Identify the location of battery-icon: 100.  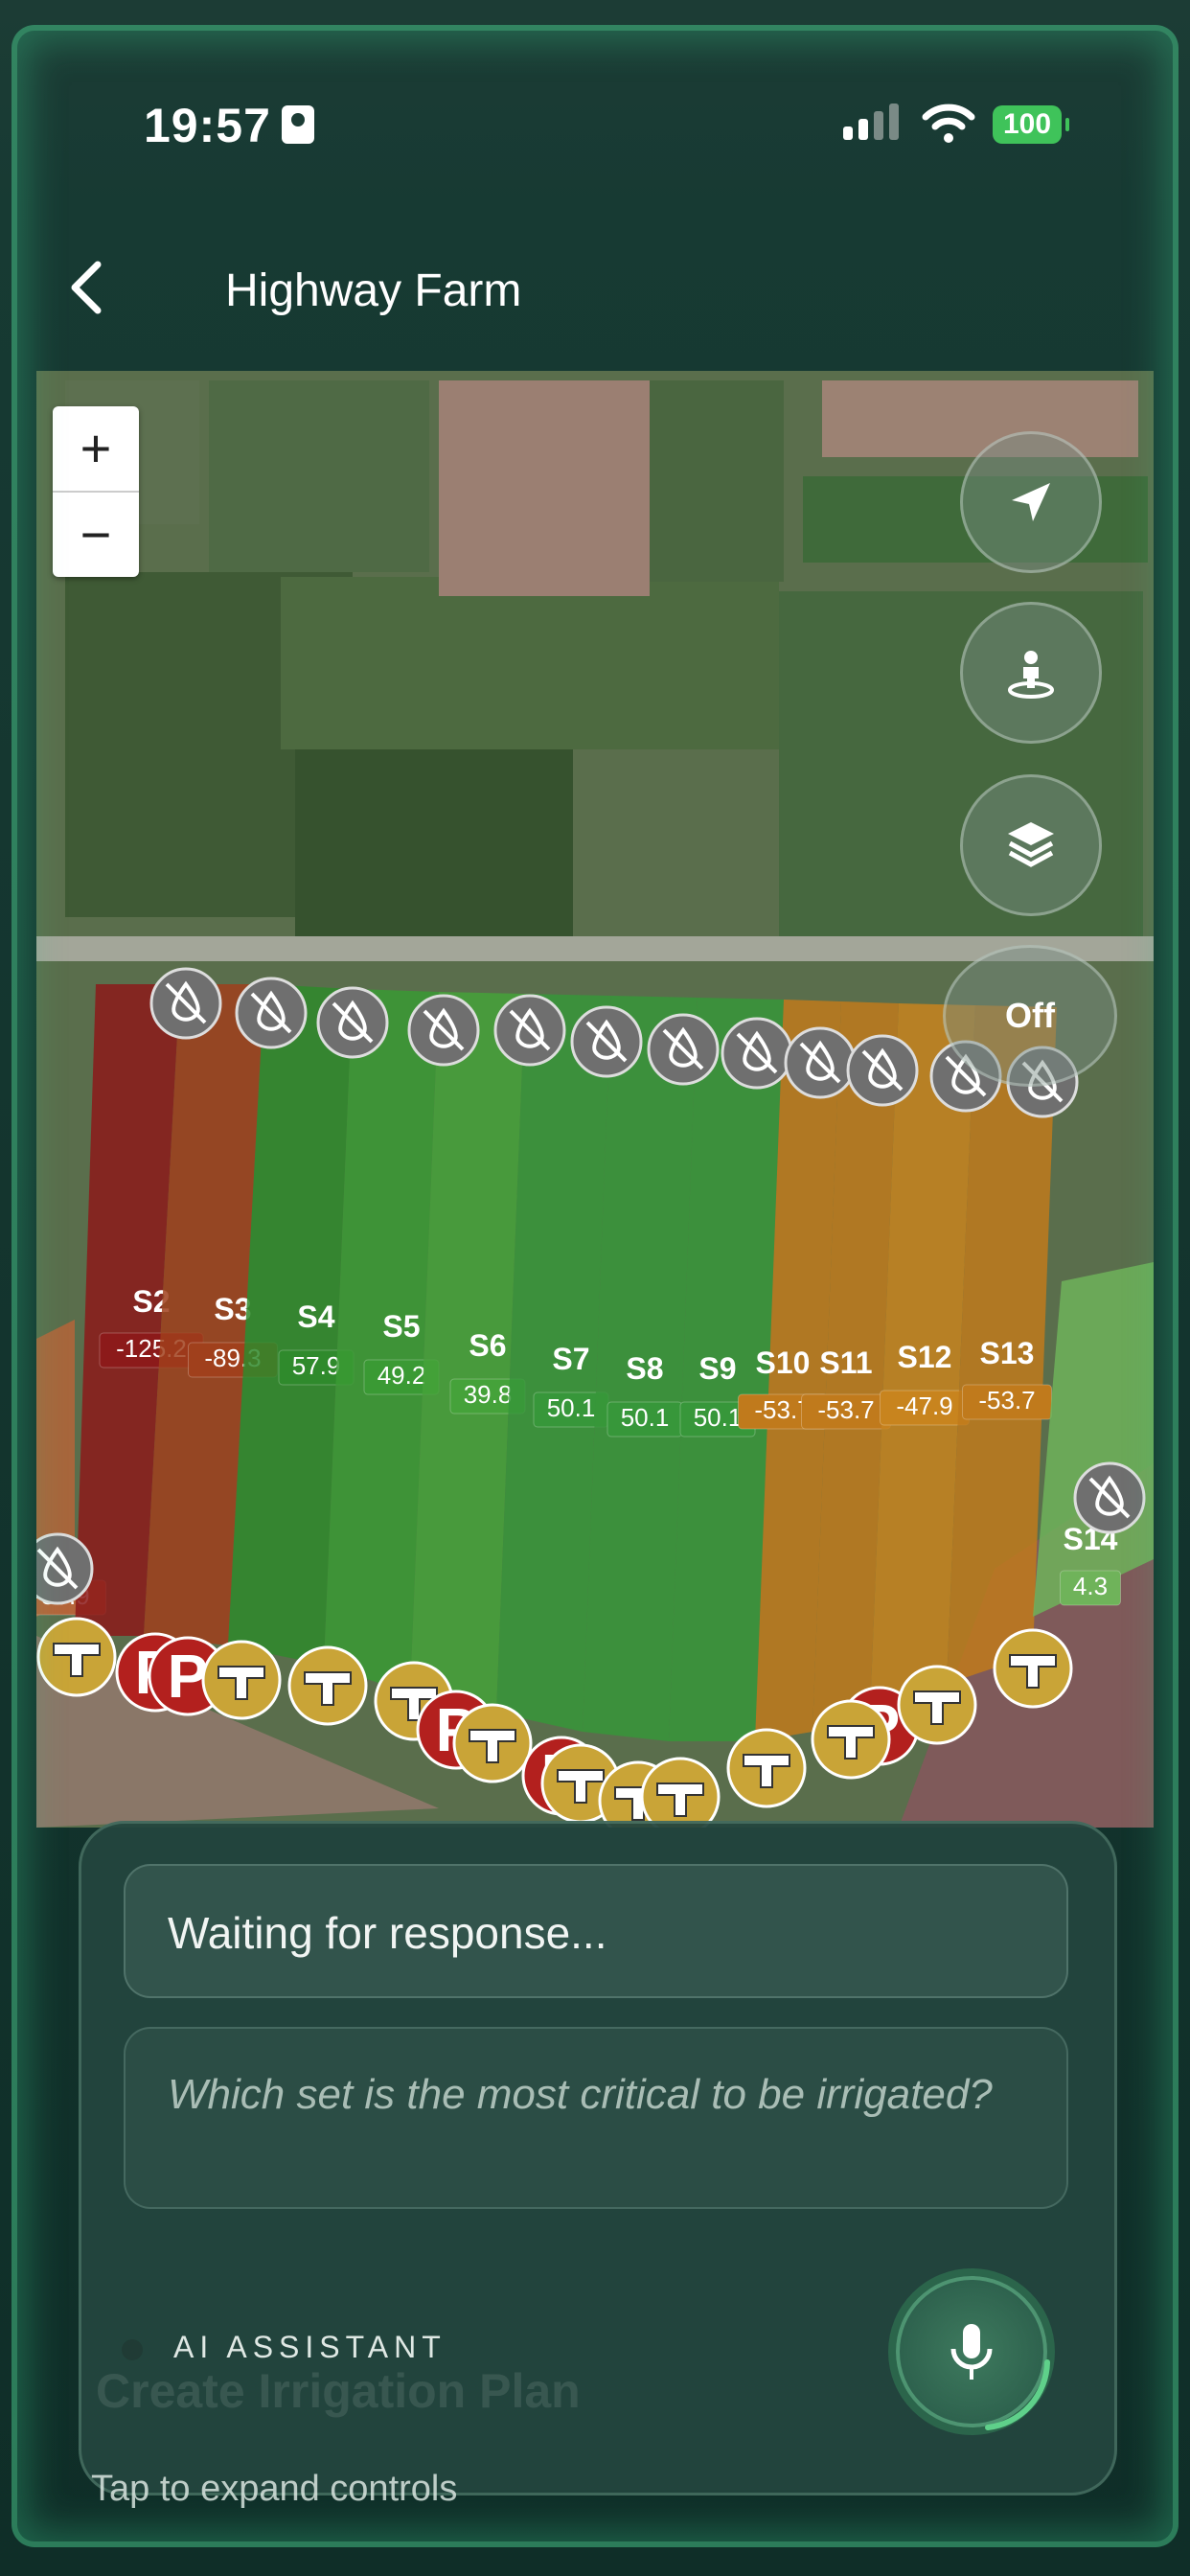
(1031, 125).